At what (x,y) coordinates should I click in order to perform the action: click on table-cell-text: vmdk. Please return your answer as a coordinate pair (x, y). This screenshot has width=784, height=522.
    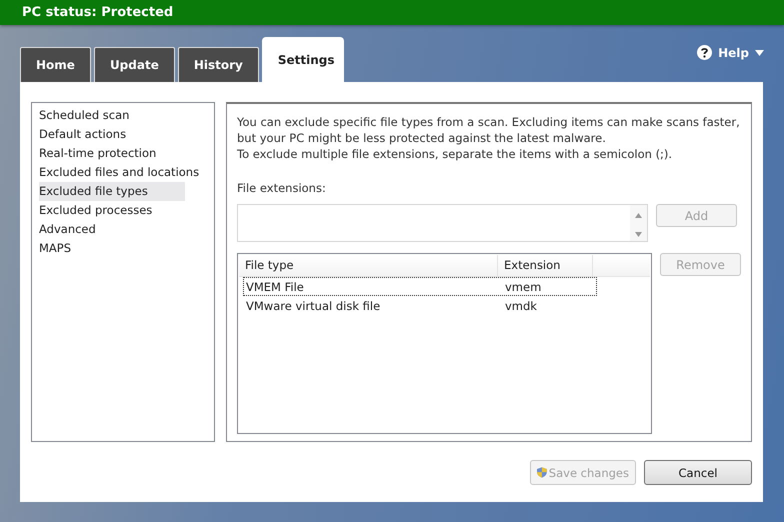
    Looking at the image, I should click on (521, 306).